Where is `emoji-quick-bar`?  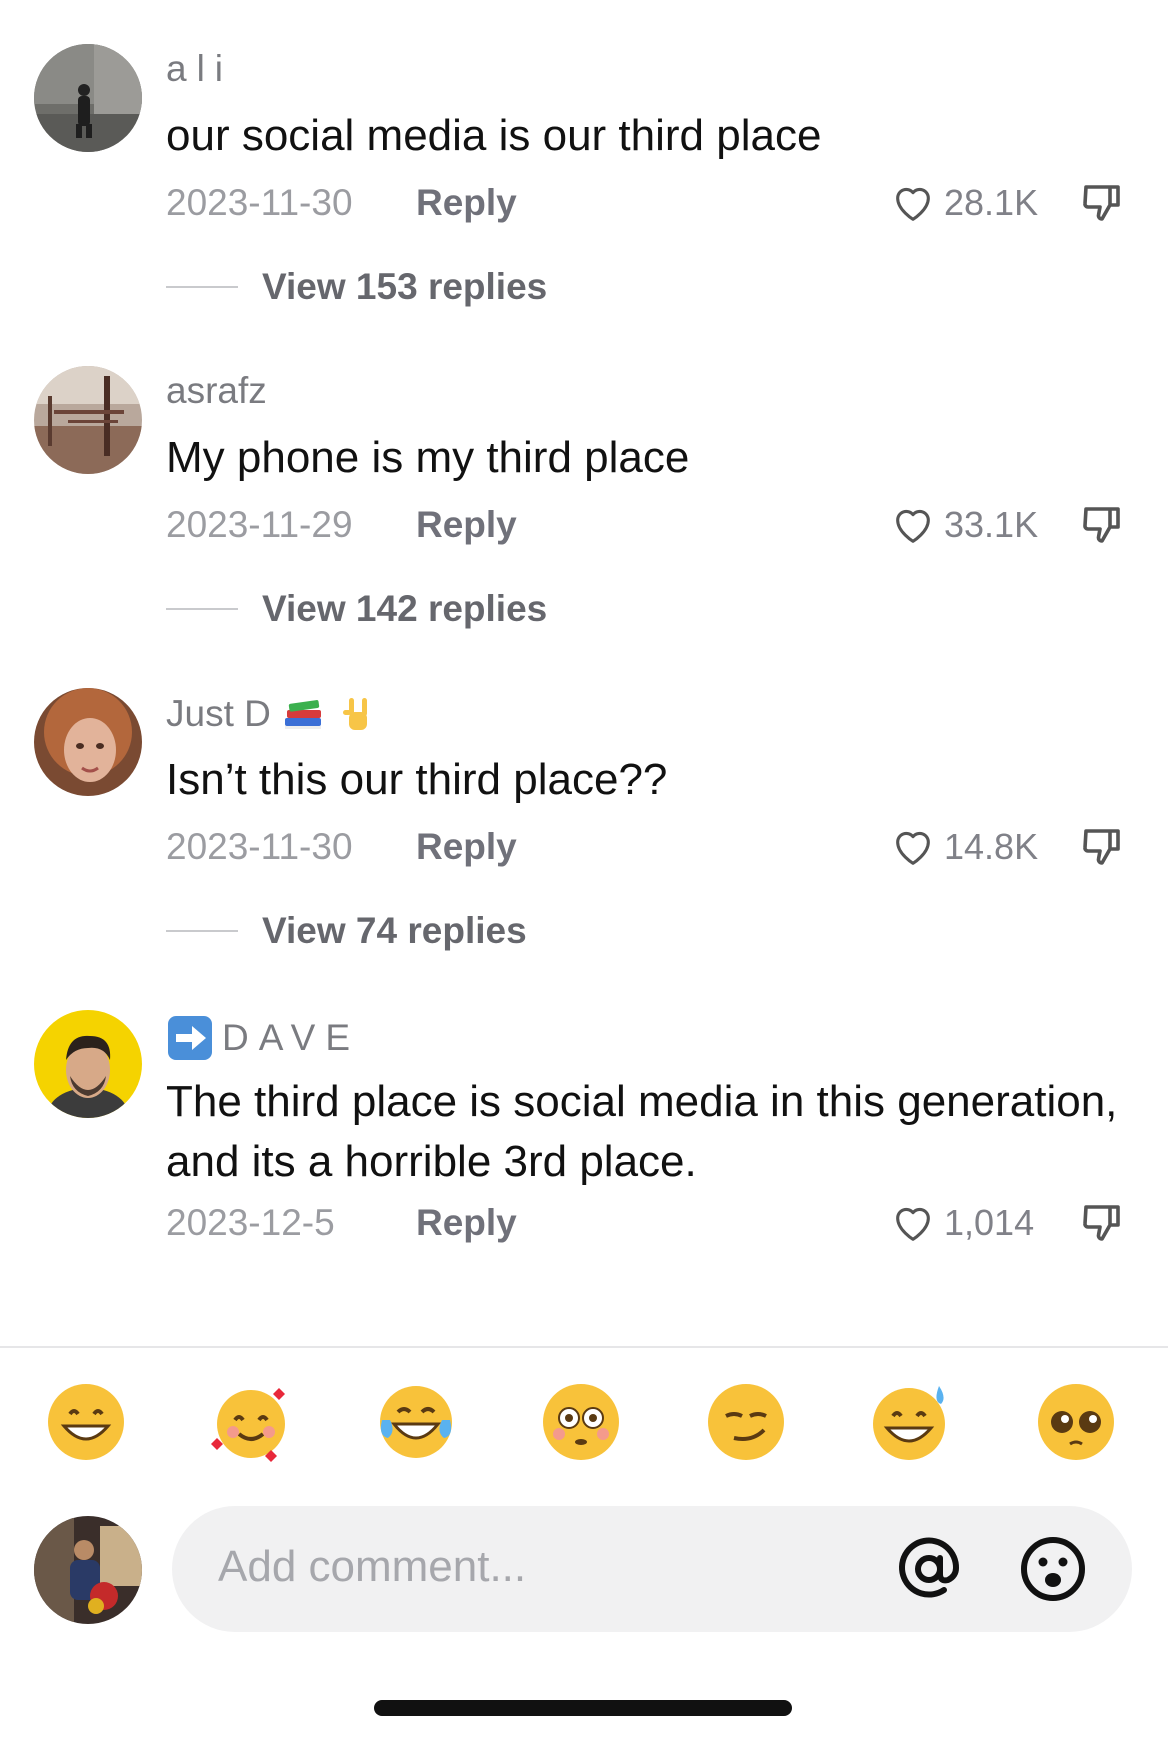 emoji-quick-bar is located at coordinates (584, 1425).